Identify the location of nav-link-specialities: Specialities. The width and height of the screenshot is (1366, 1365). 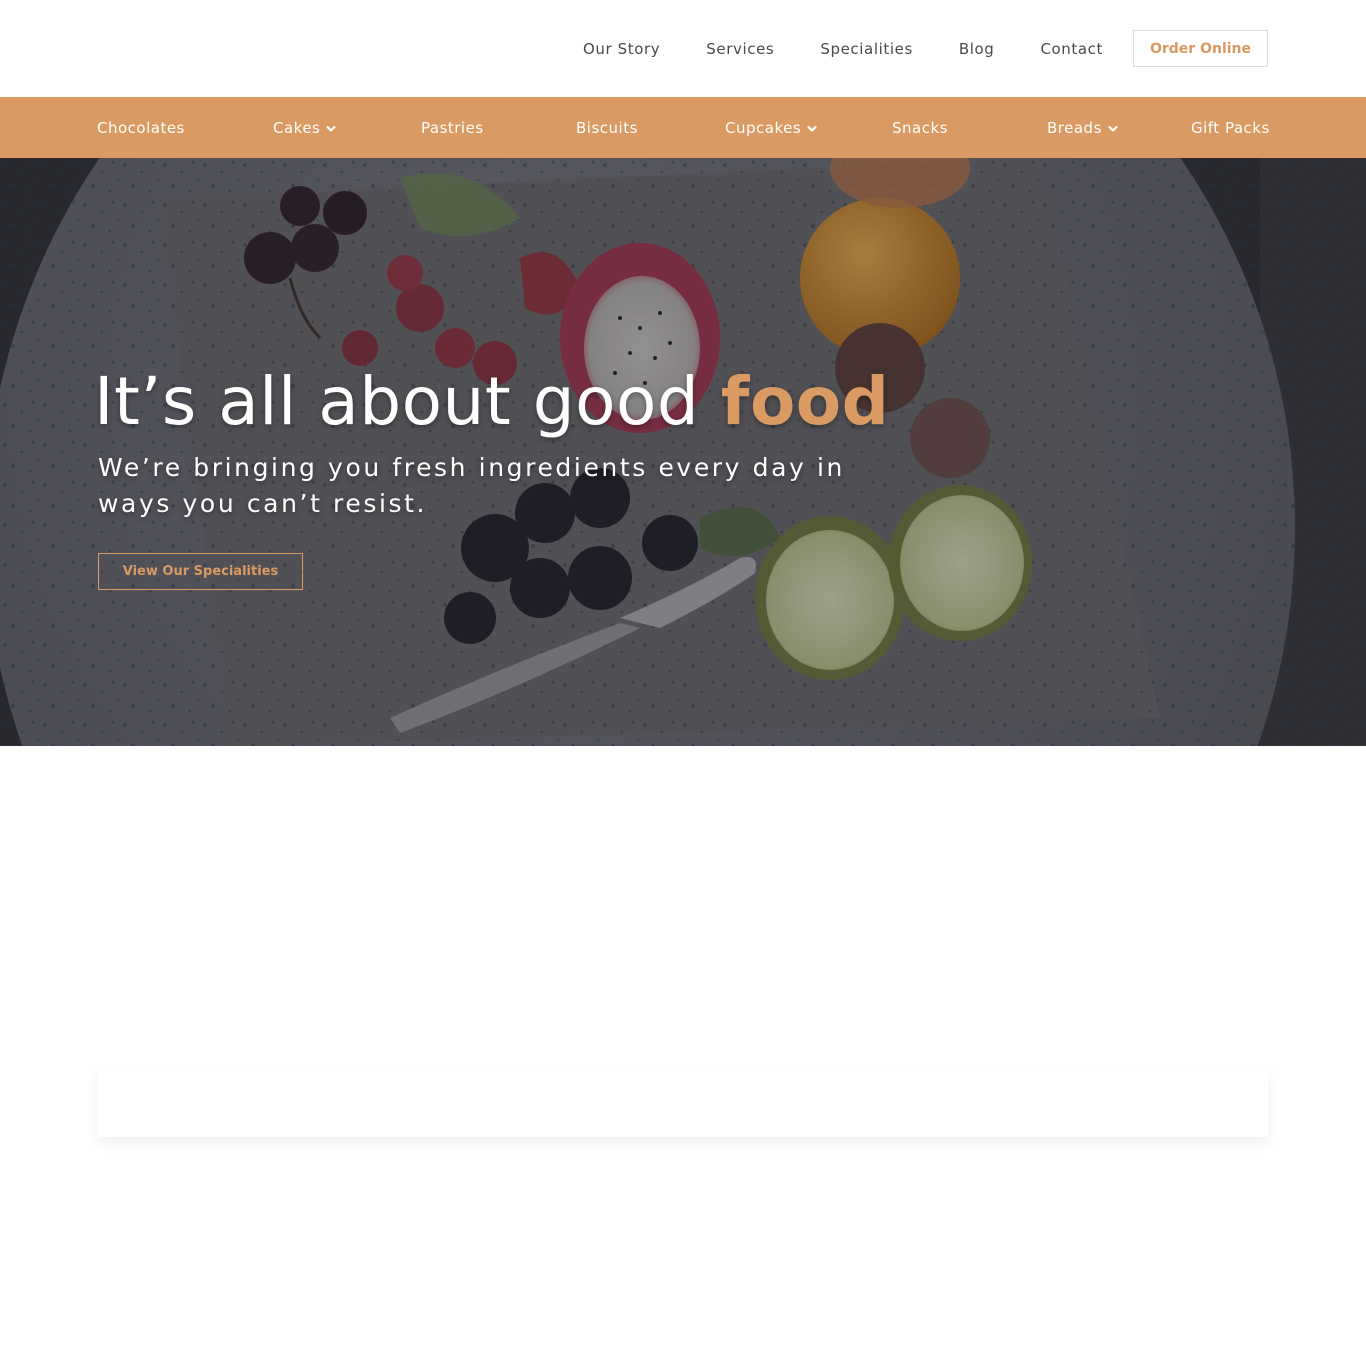
(866, 49).